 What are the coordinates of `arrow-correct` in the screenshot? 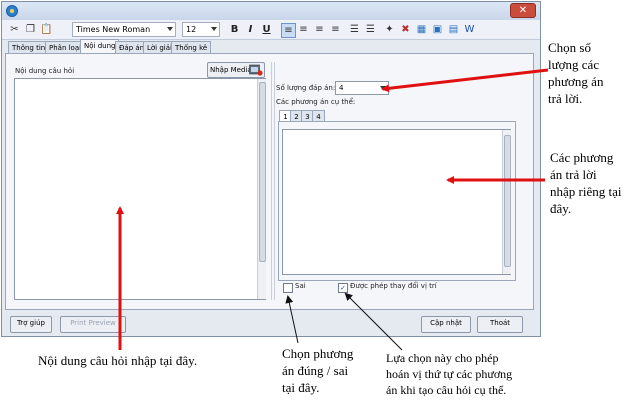 It's located at (292, 319).